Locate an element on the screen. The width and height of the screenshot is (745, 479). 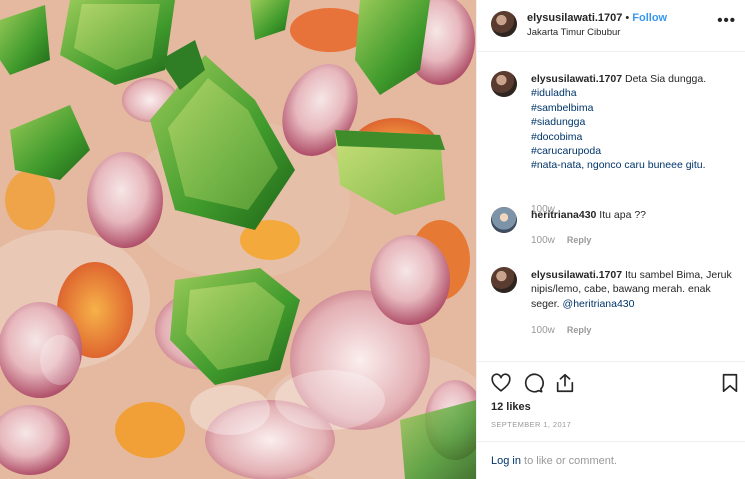
login-link: Log in is located at coordinates (506, 461).